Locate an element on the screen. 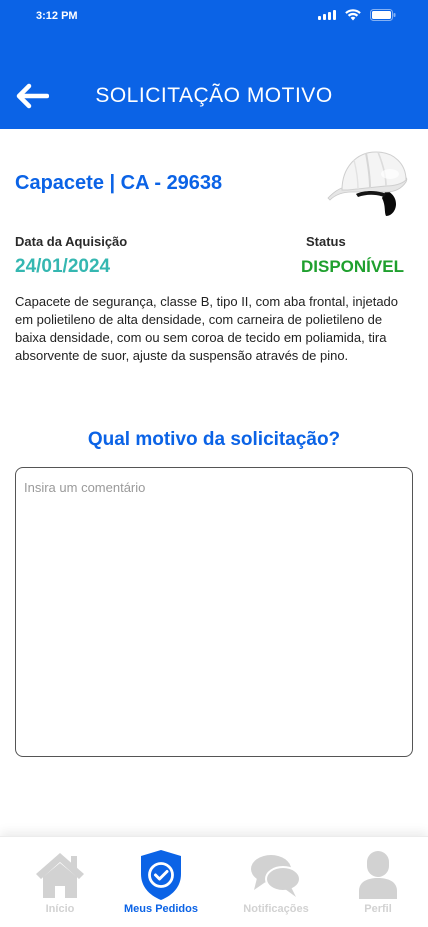 This screenshot has width=428, height=927. status-icons is located at coordinates (357, 15).